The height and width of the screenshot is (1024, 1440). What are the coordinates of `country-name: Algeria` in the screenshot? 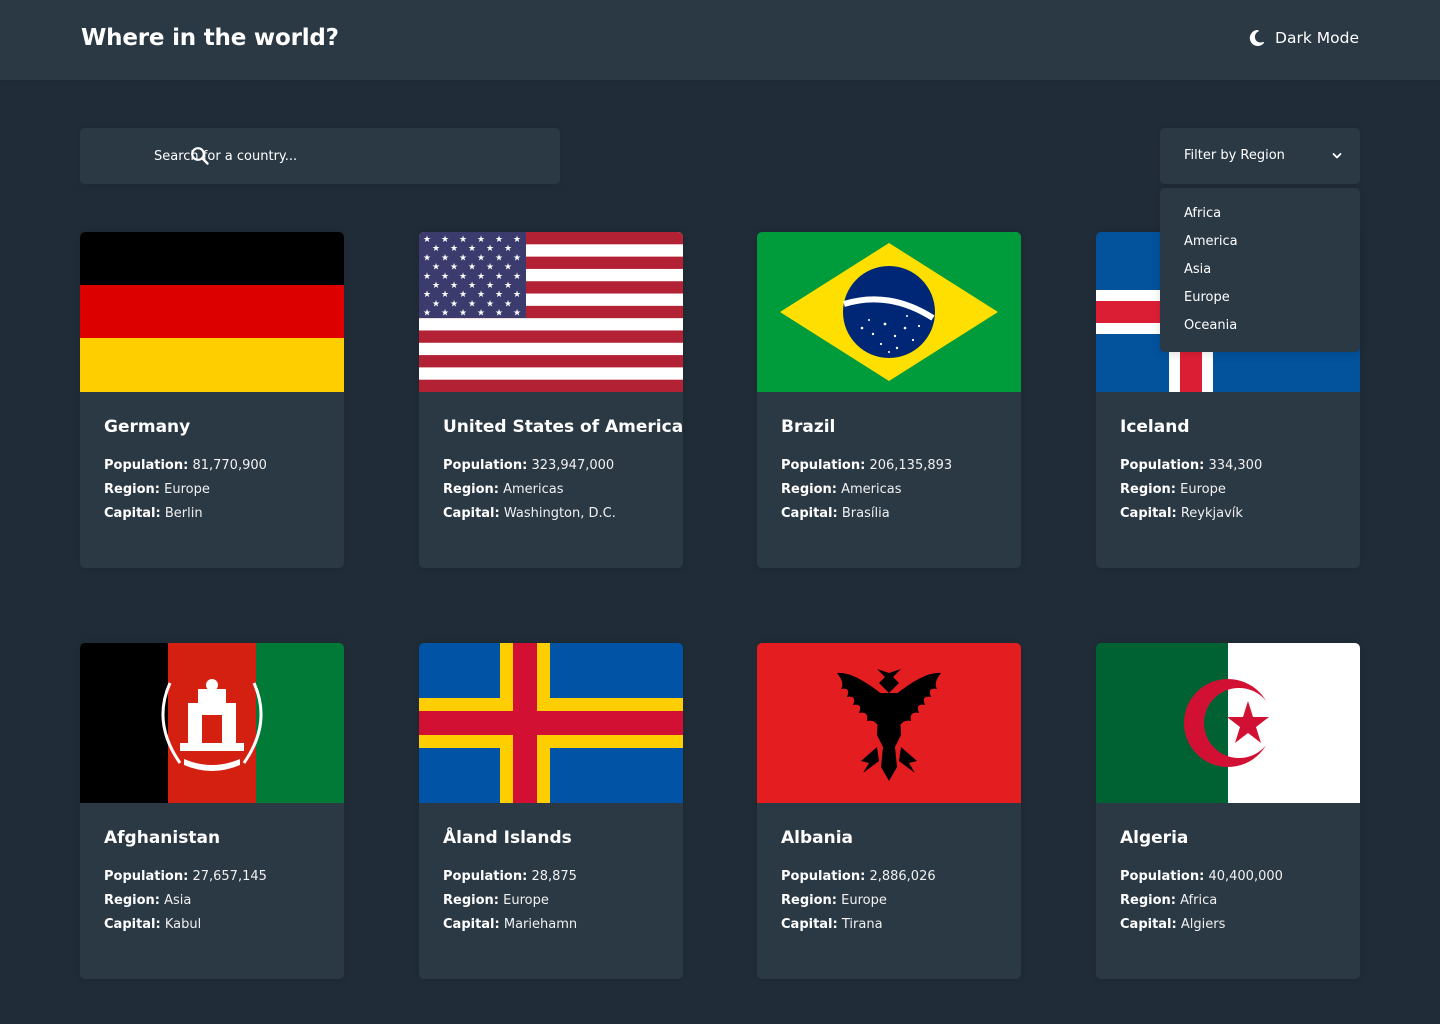 It's located at (1154, 838).